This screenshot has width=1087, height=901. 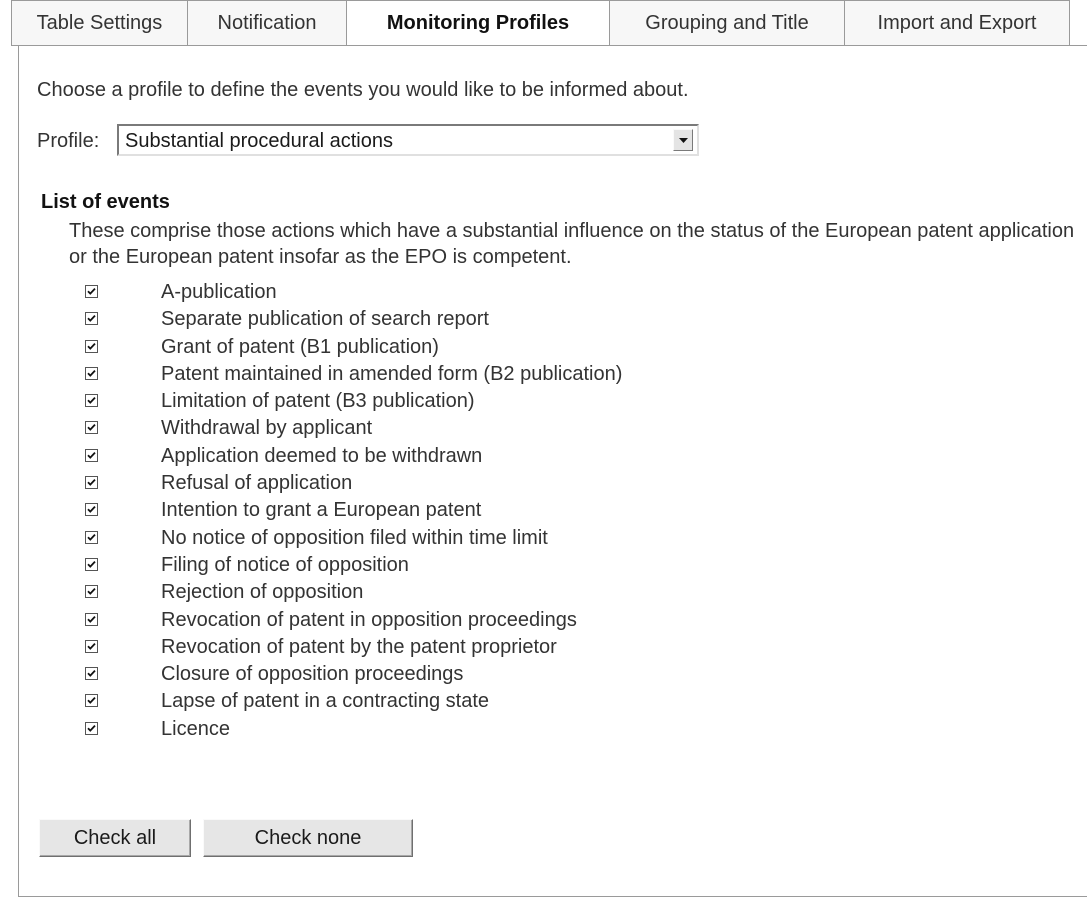 I want to click on event-label: Filing of notice of opposition, so click(x=285, y=564).